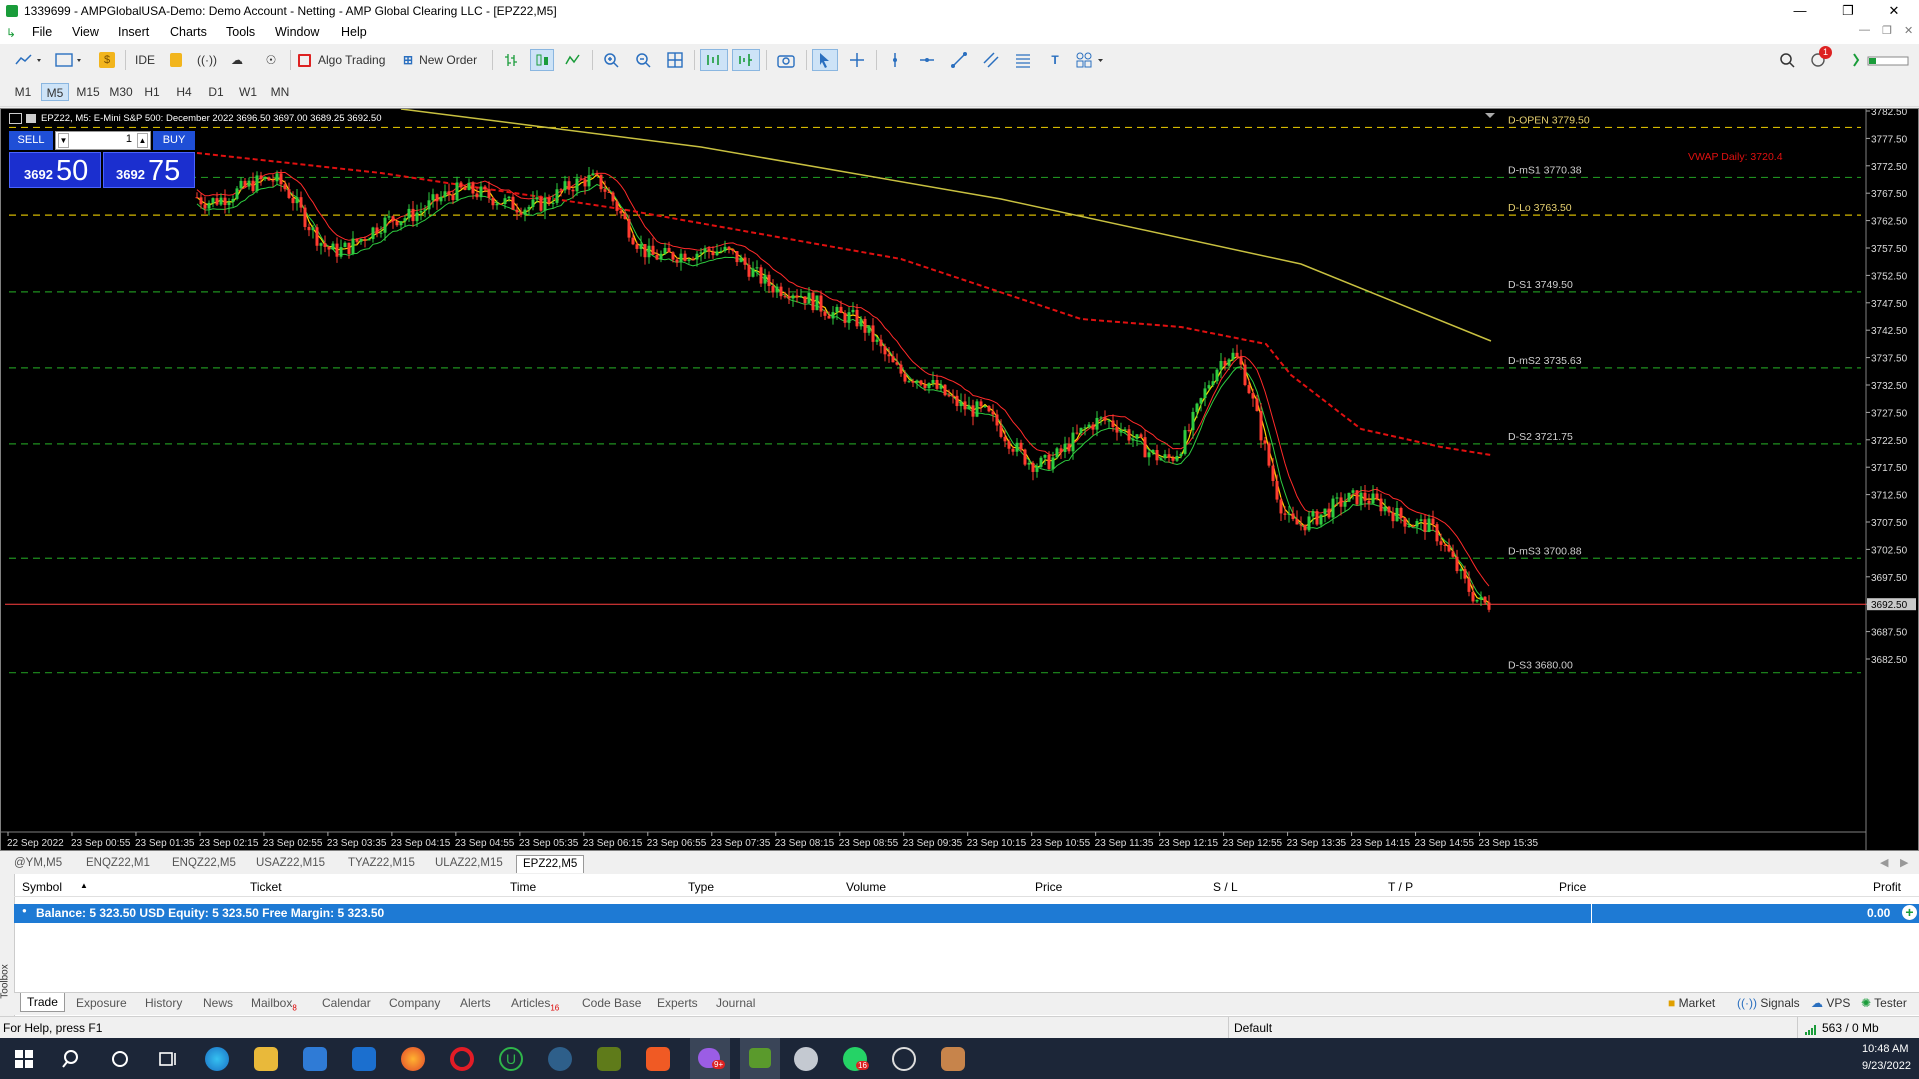 The height and width of the screenshot is (1079, 1919). Describe the element at coordinates (354, 32) in the screenshot. I see `menu-help: Help` at that location.